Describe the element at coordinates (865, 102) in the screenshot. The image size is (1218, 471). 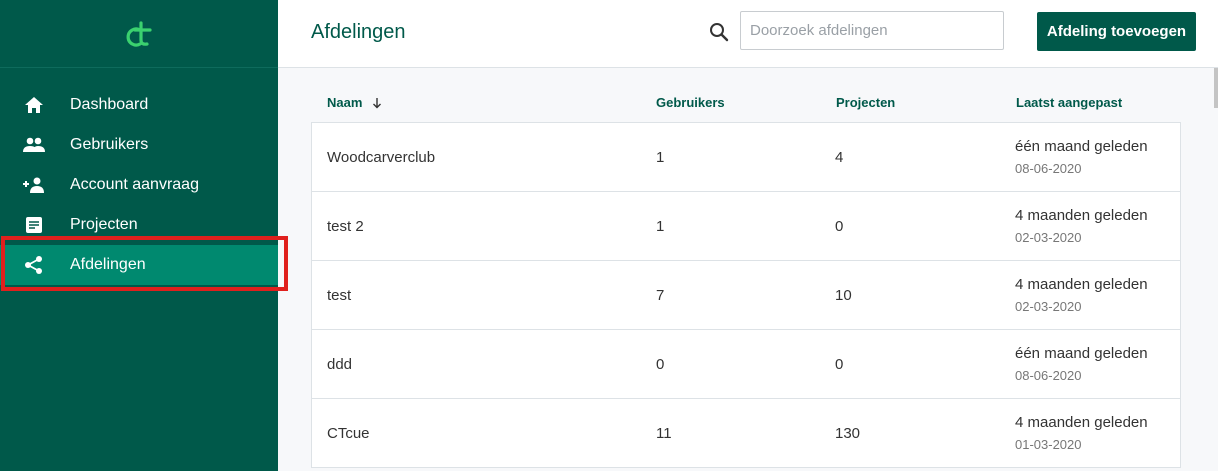
I see `column-header-projects: Projecten` at that location.